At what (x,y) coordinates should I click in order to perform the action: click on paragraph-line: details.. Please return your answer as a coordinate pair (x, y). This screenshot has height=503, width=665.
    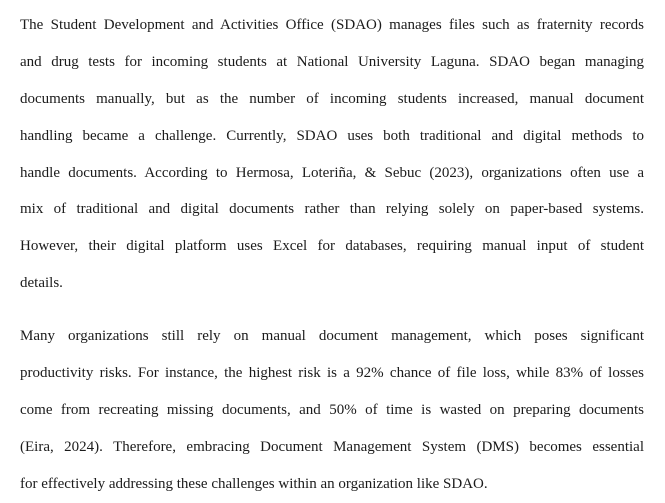
    Looking at the image, I should click on (41, 283).